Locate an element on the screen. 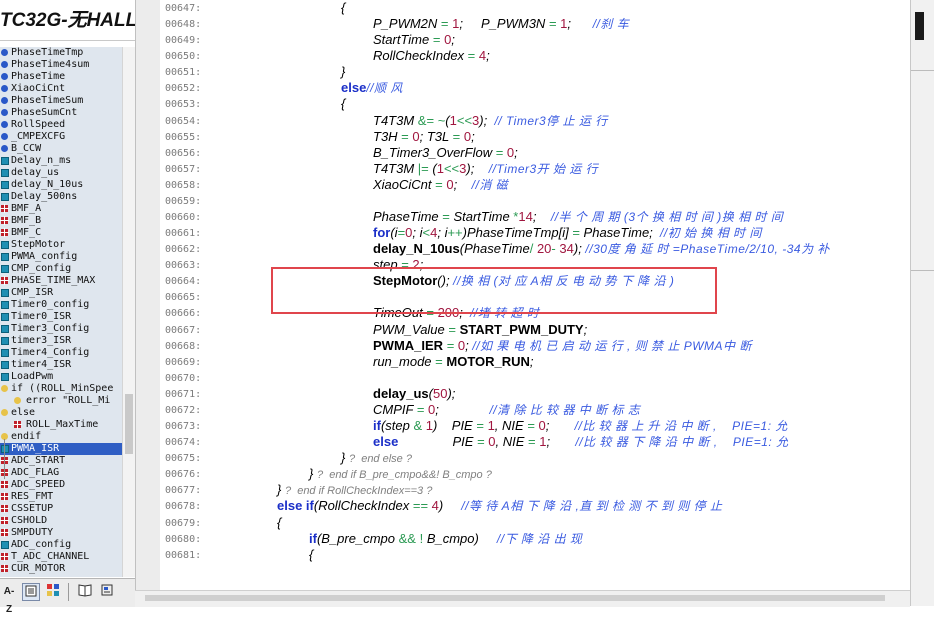 Image resolution: width=934 pixels, height=619 pixels. symbol-item: PhaseTime is located at coordinates (61, 77).